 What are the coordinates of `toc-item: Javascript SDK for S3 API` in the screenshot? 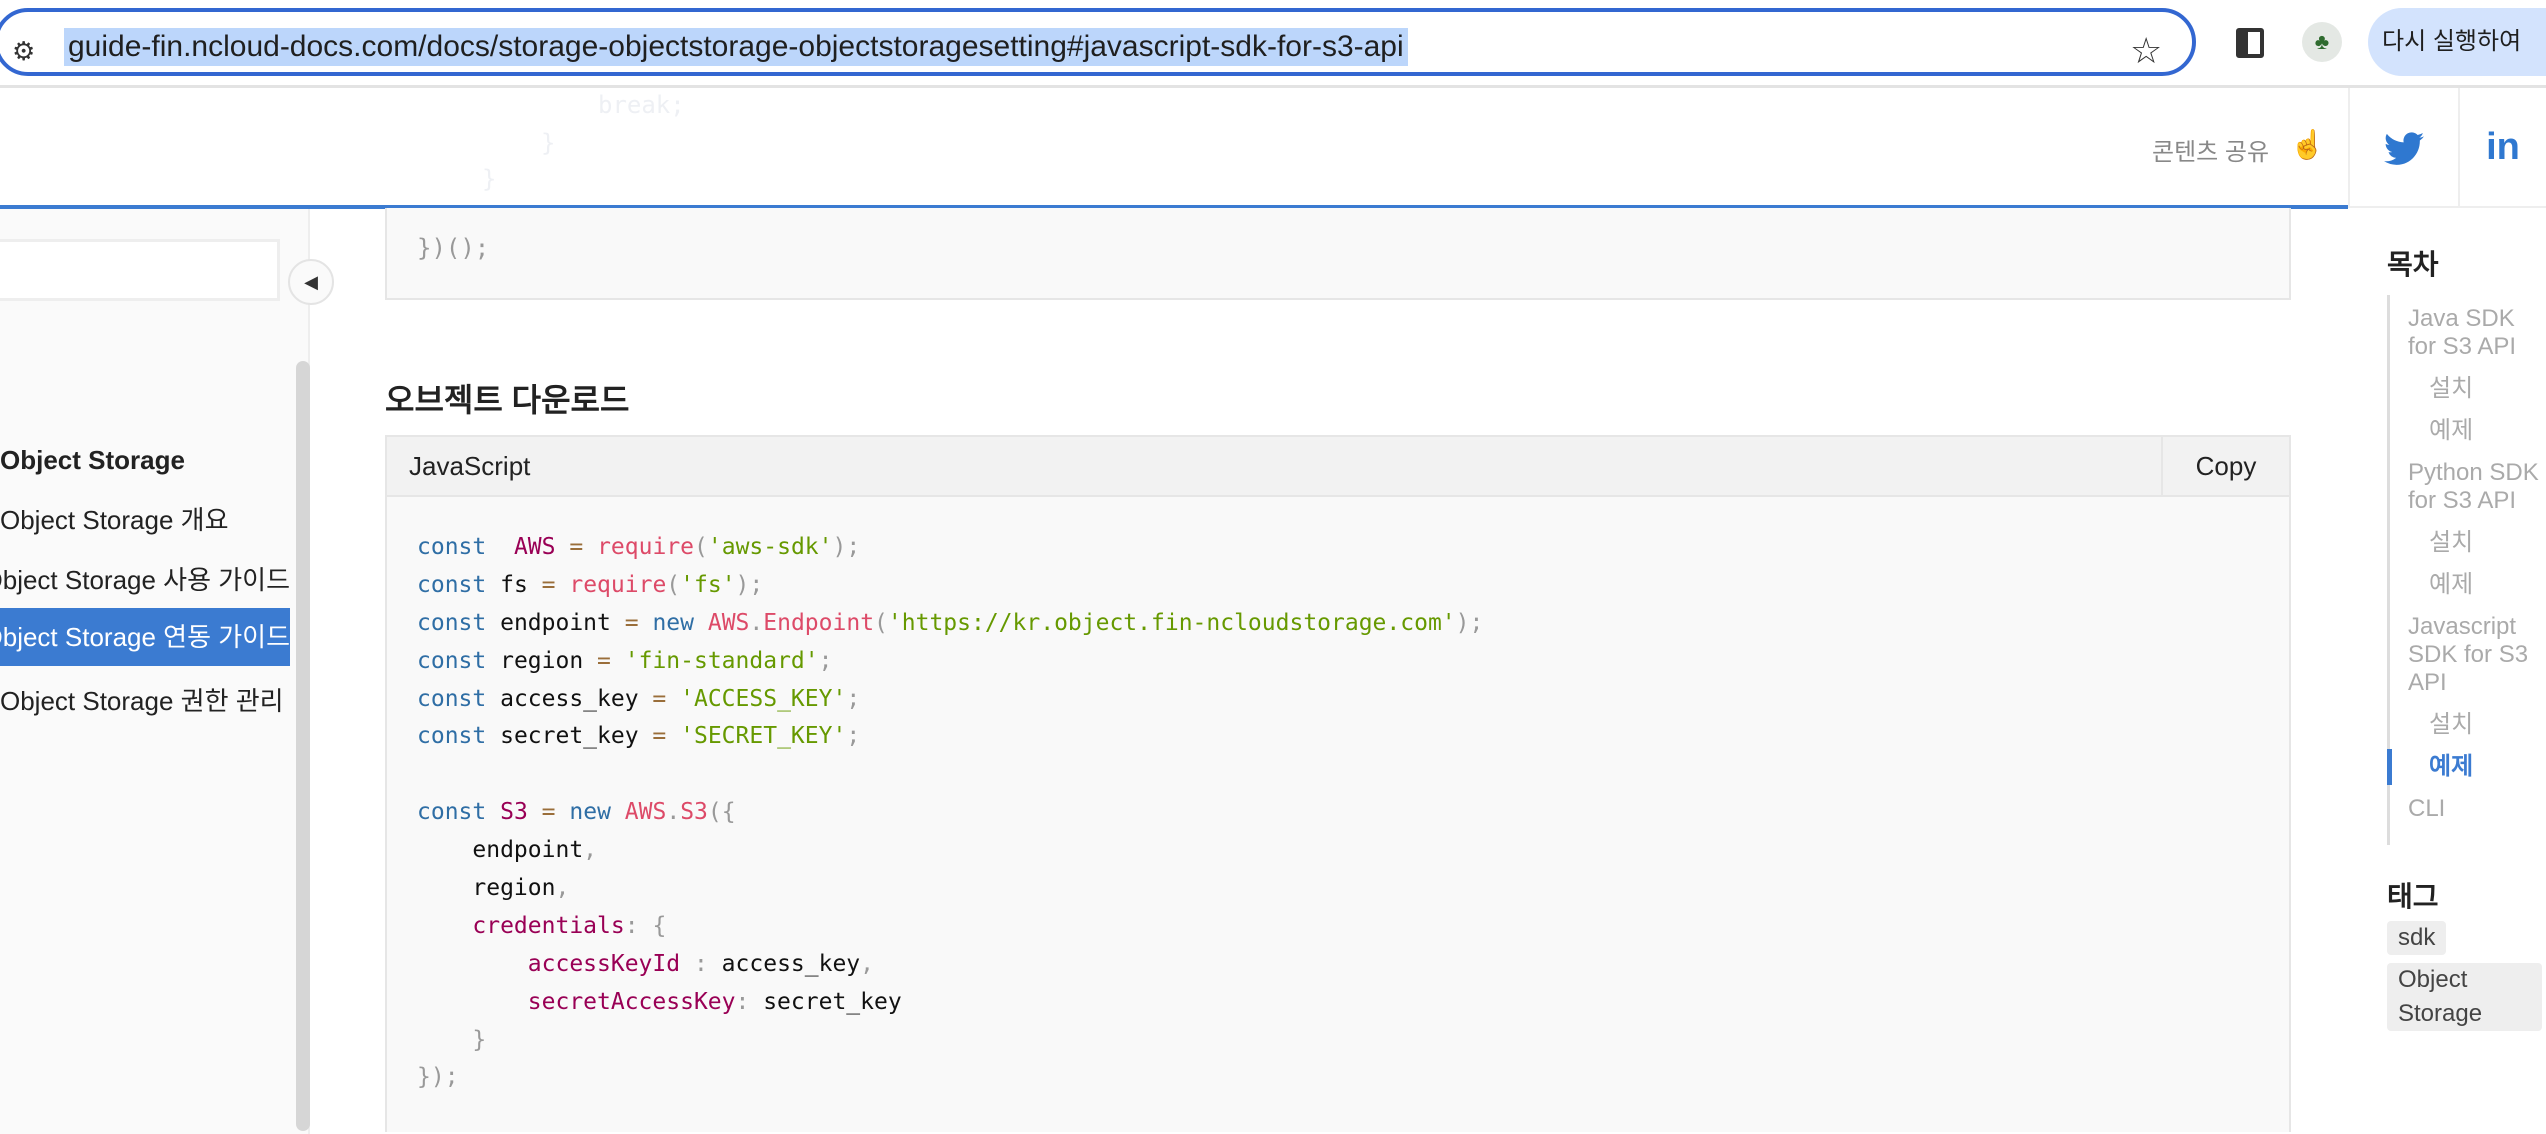 It's located at (2475, 655).